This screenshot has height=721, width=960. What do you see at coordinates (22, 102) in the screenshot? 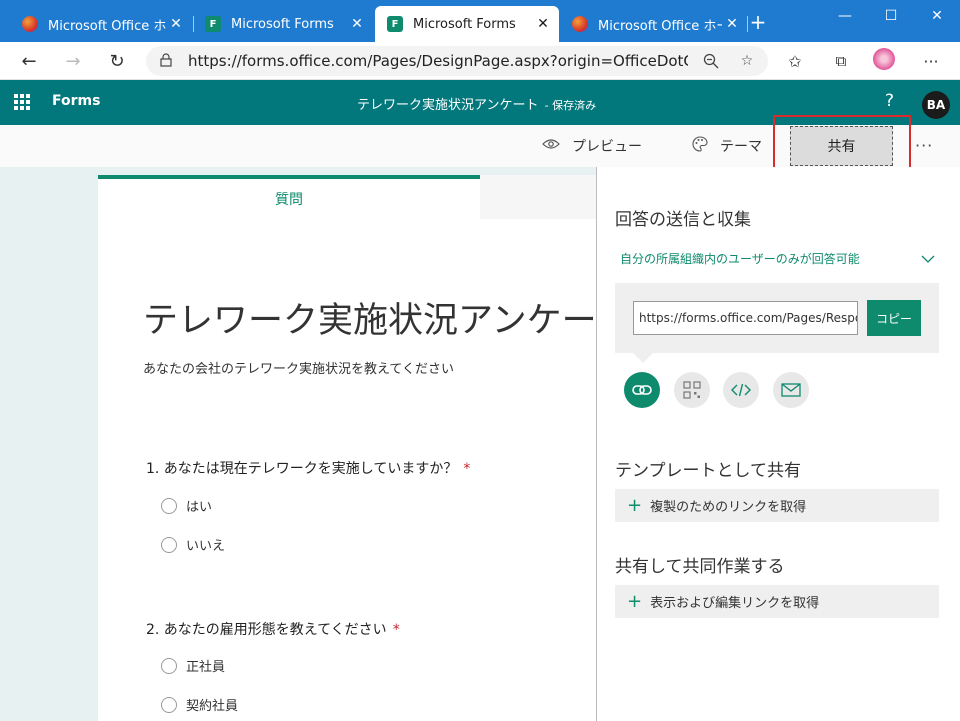
I see `app-launcher-icon` at bounding box center [22, 102].